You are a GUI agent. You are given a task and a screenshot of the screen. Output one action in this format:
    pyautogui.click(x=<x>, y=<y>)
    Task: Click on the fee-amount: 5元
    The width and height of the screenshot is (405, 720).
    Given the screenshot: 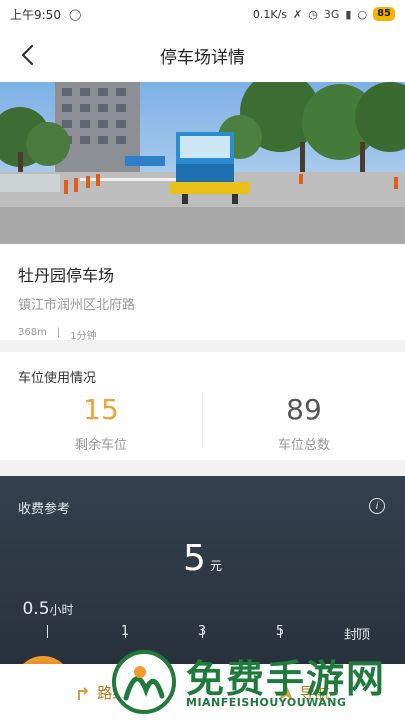 What is the action you would take?
    pyautogui.click(x=202, y=558)
    